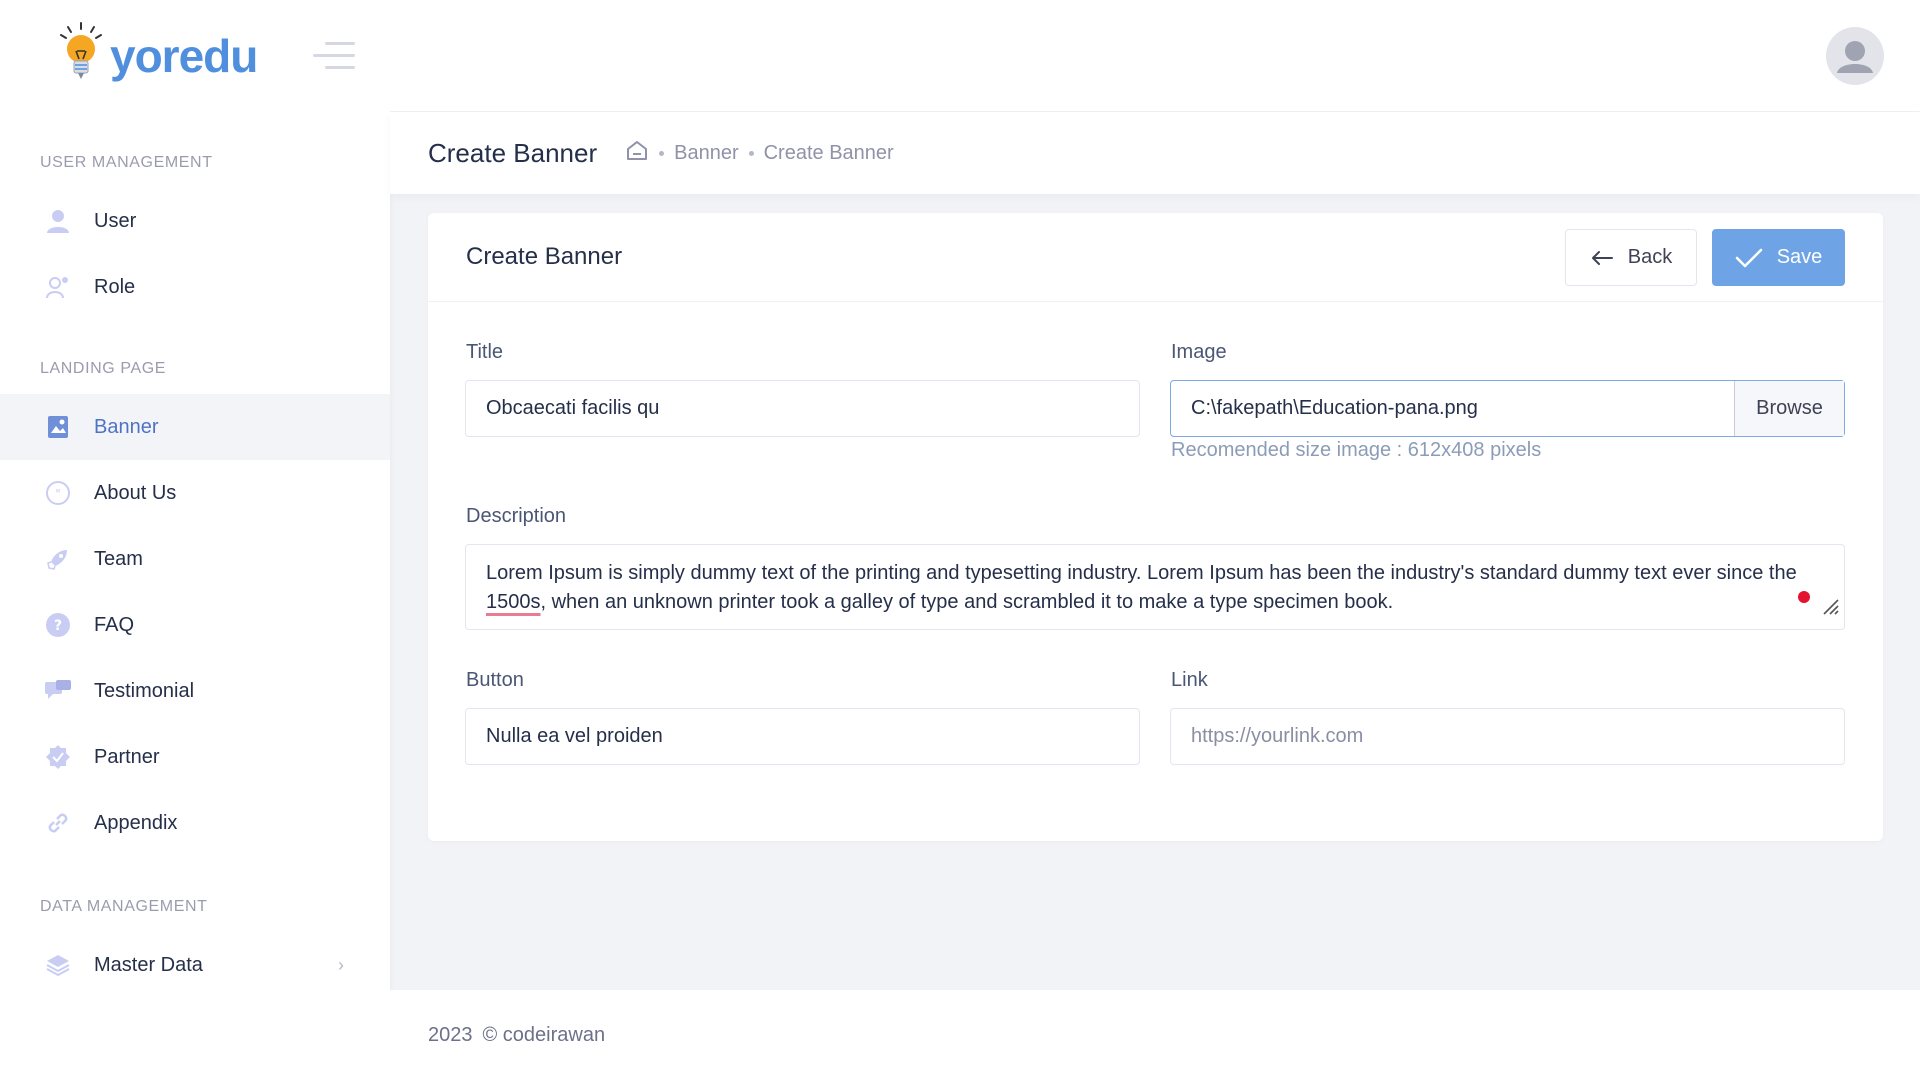 This screenshot has height=1080, width=1920. Describe the element at coordinates (828, 152) in the screenshot. I see `breadcrumb-current: Create Banner` at that location.